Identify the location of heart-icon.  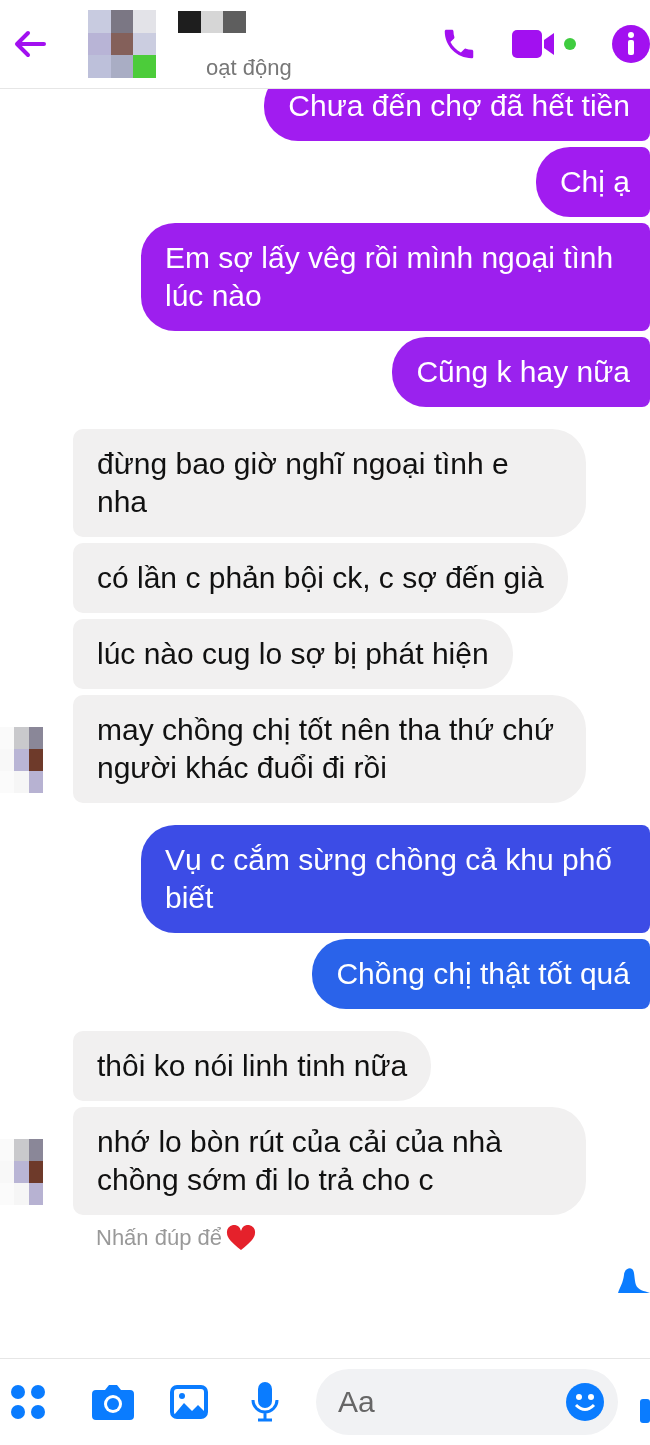
(241, 1238).